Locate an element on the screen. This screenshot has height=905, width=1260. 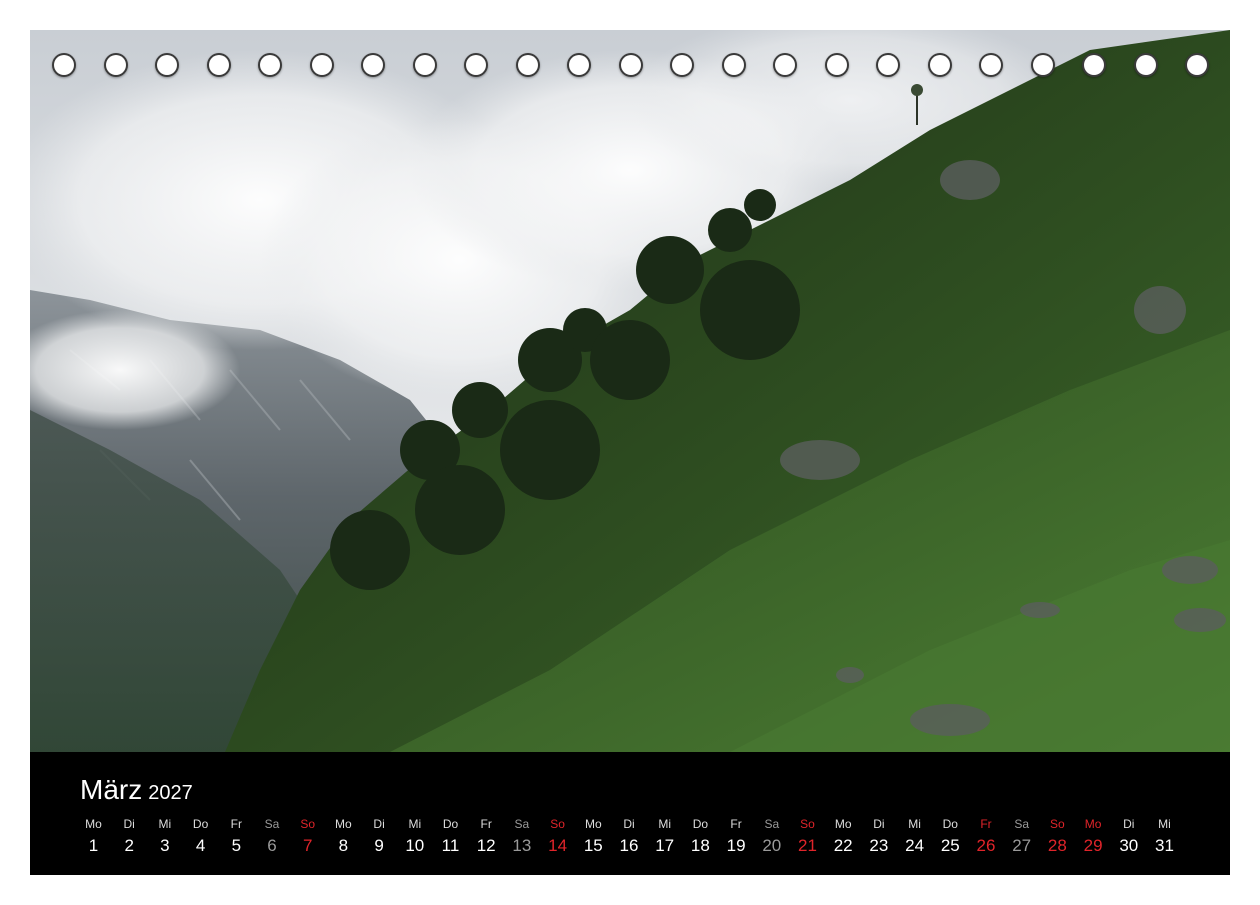
day-number: 9 is located at coordinates (379, 845).